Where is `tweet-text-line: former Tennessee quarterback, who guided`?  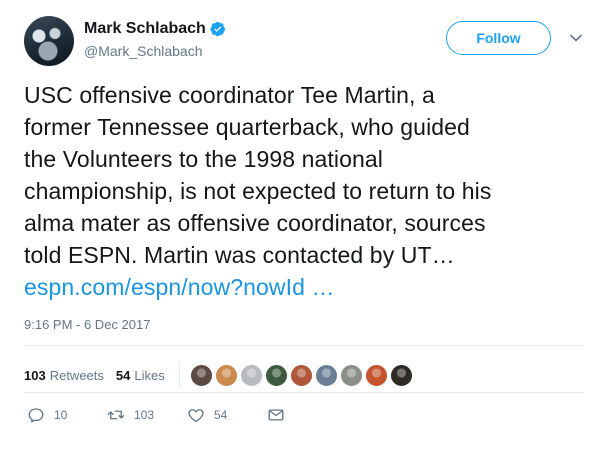 tweet-text-line: former Tennessee quarterback, who guided is located at coordinates (247, 127).